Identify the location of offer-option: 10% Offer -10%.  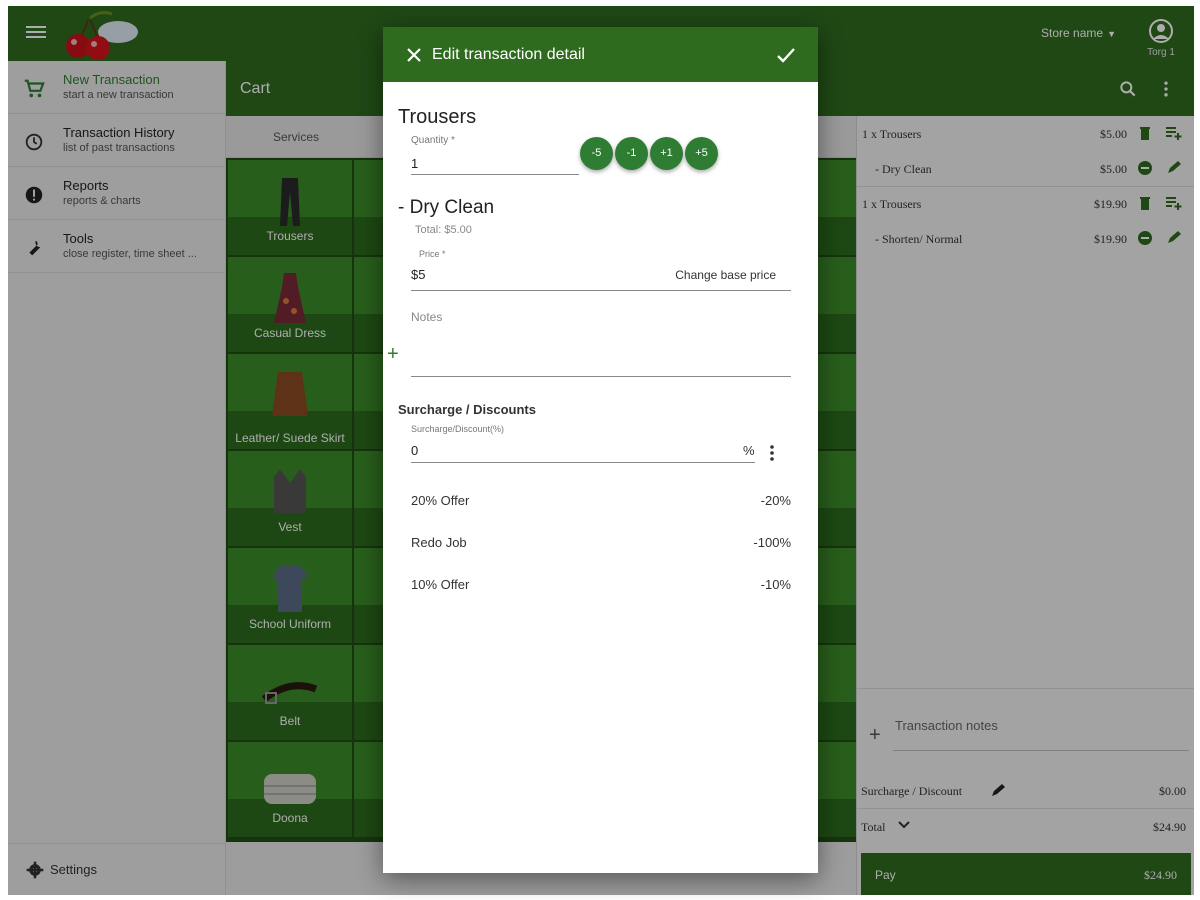
(601, 587).